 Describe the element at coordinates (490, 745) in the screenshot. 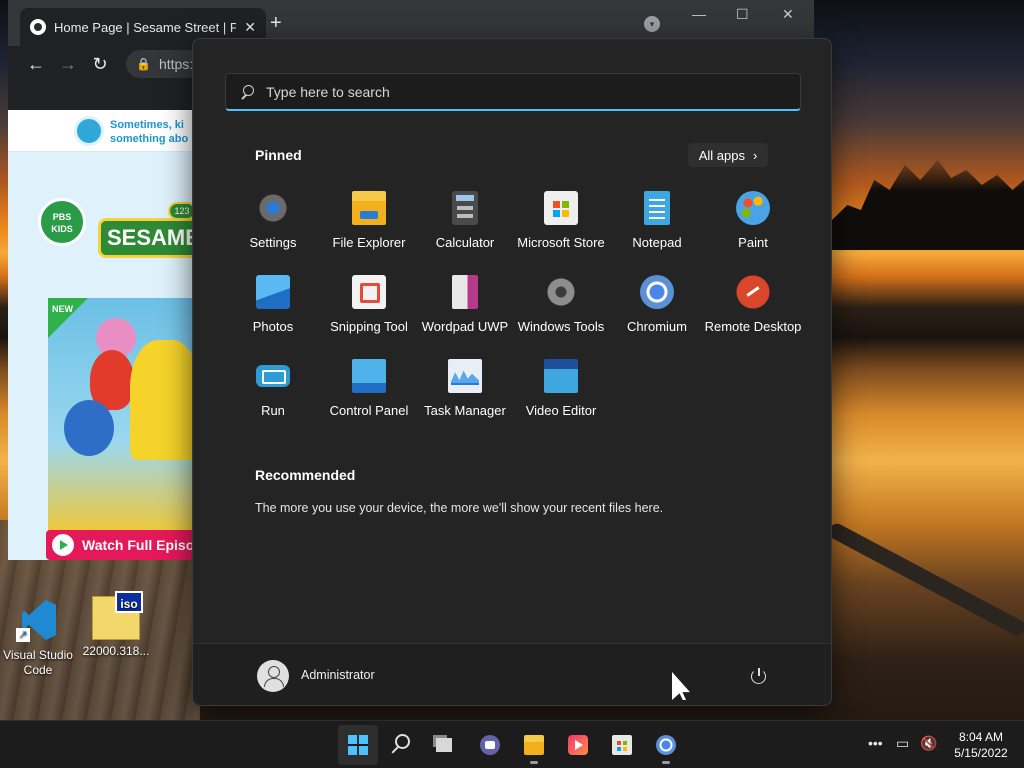

I see `taskbar-chat-button` at that location.